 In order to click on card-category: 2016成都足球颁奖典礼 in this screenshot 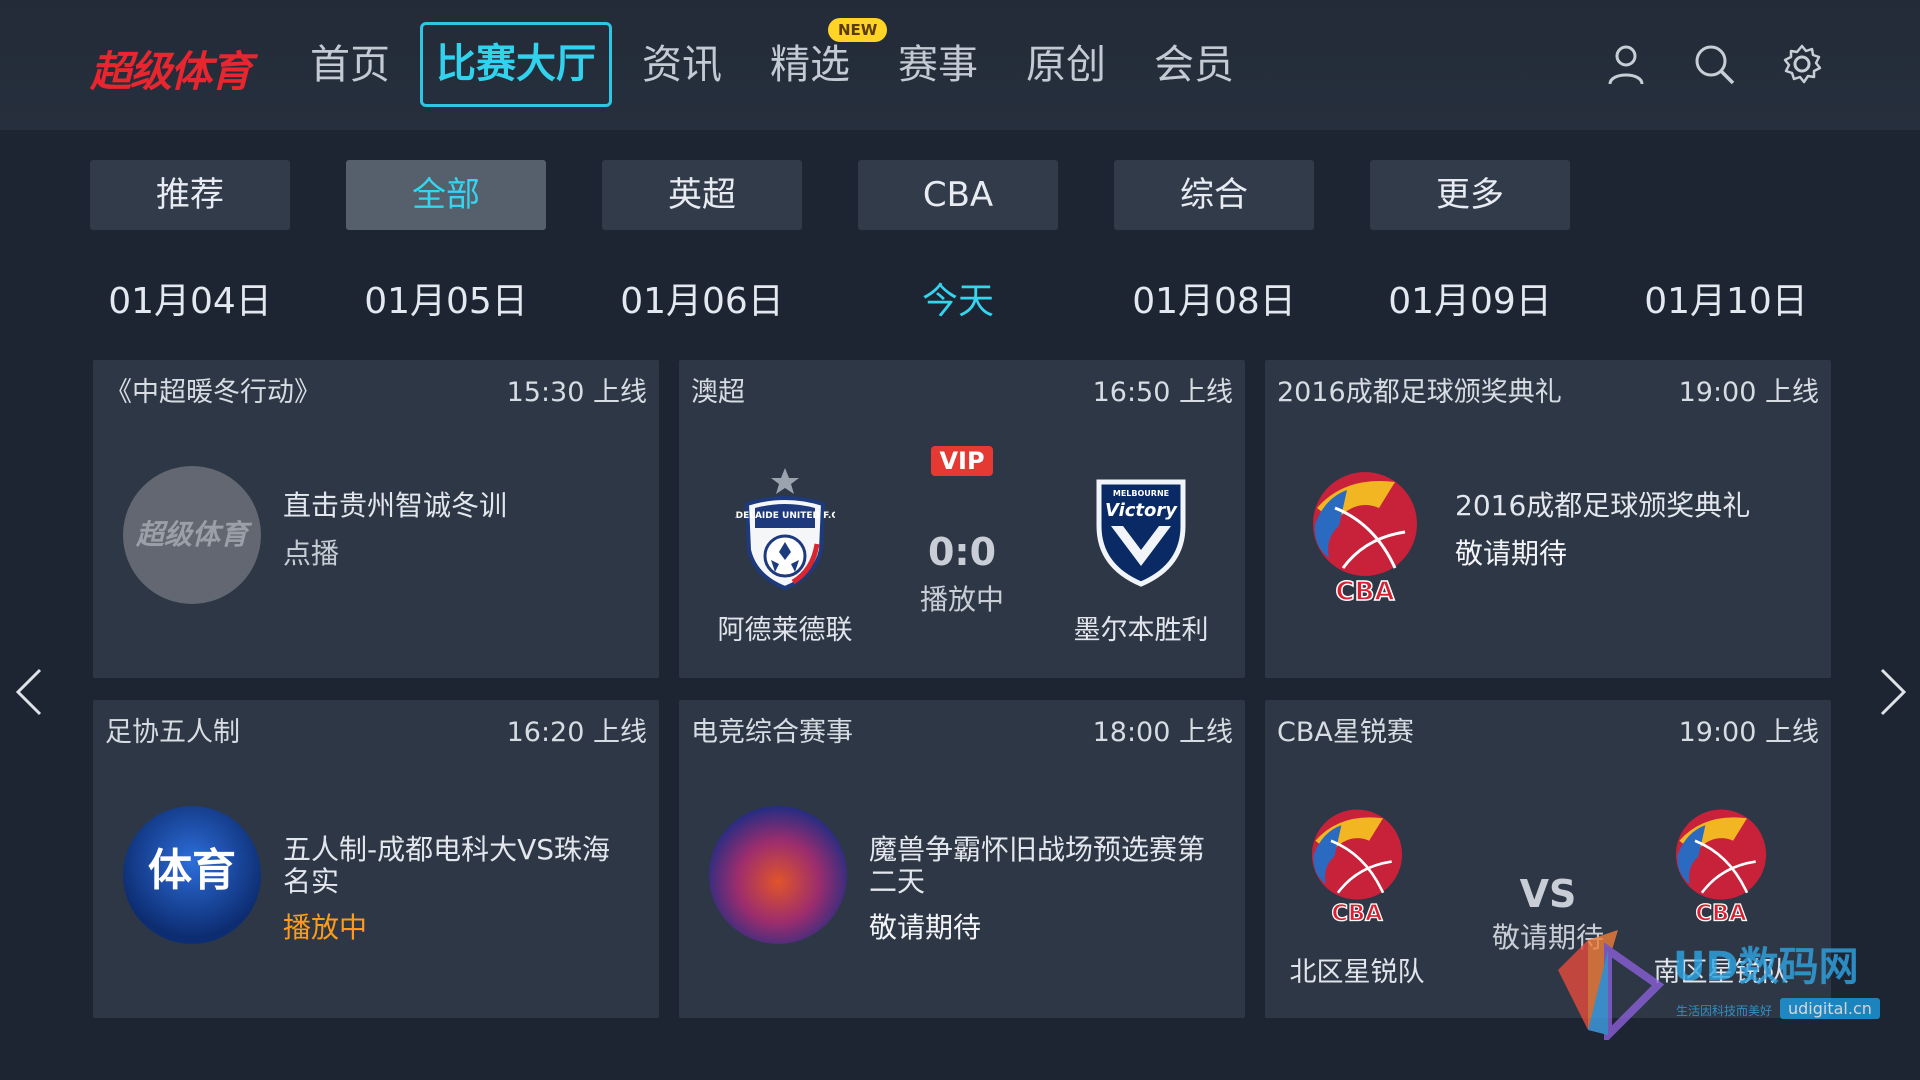, I will do `click(1419, 392)`.